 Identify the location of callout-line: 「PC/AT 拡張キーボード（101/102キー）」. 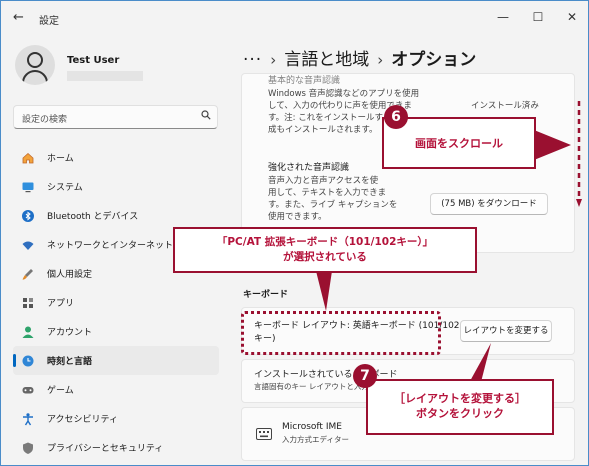
(325, 242).